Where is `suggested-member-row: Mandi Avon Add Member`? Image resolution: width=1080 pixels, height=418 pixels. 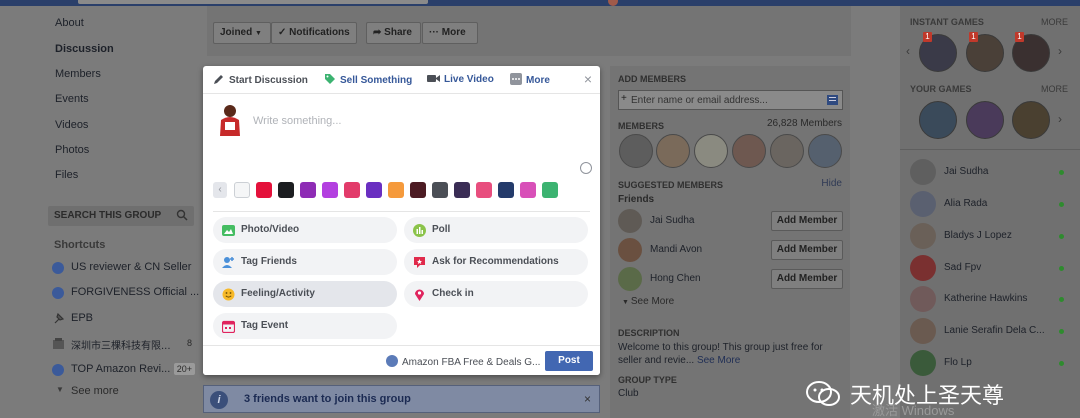
suggested-member-row: Mandi Avon Add Member is located at coordinates (730, 250).